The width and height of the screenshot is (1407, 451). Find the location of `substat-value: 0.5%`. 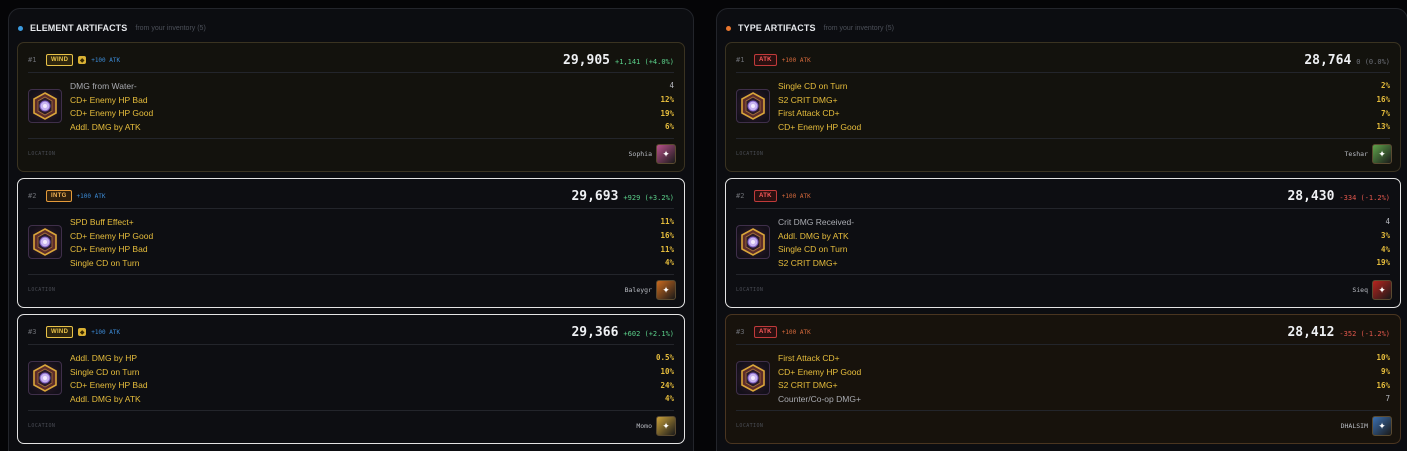

substat-value: 0.5% is located at coordinates (664, 358).